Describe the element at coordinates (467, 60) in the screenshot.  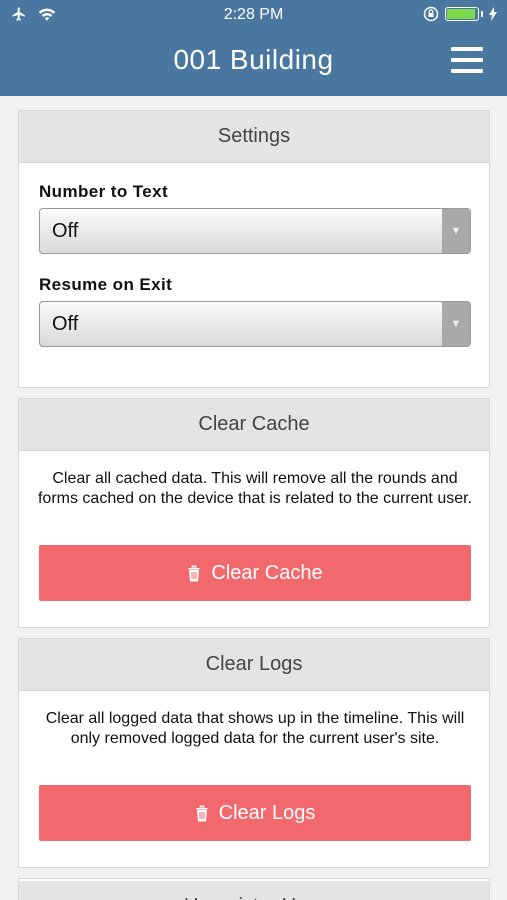
I see `hamburger-menu-icon` at that location.